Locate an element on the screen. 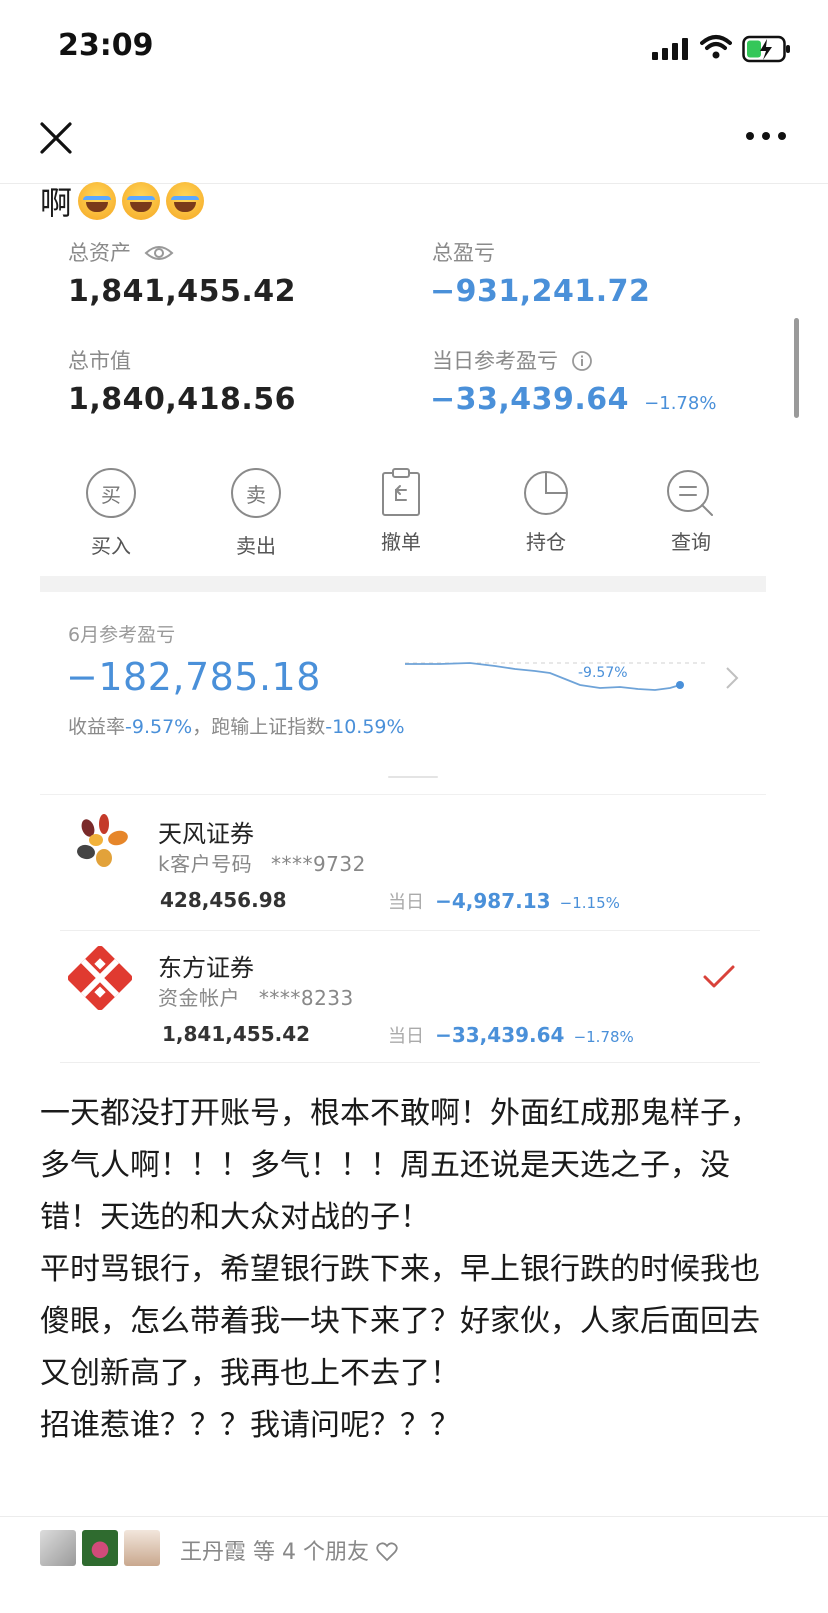  monthly-detail-chevron is located at coordinates (732, 678).